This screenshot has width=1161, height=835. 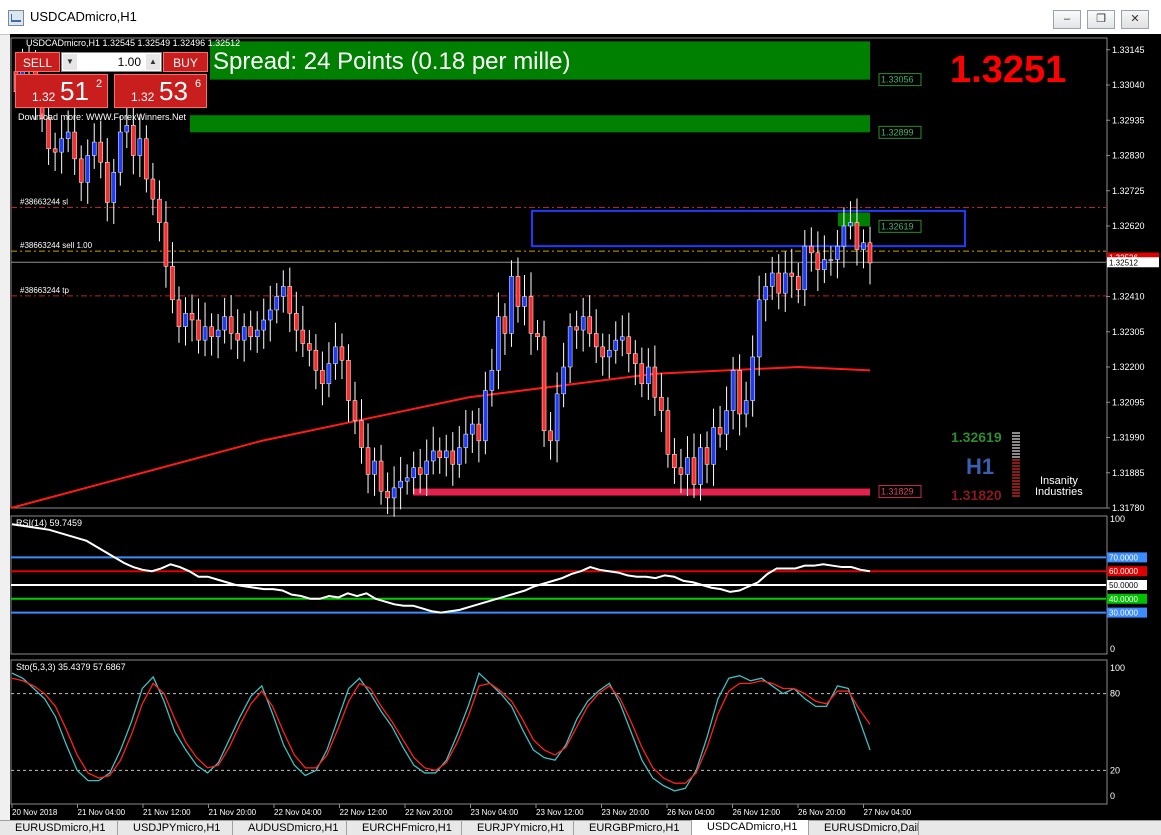 What do you see at coordinates (83, 16) in the screenshot?
I see `window-title: USDCADmicro,H1` at bounding box center [83, 16].